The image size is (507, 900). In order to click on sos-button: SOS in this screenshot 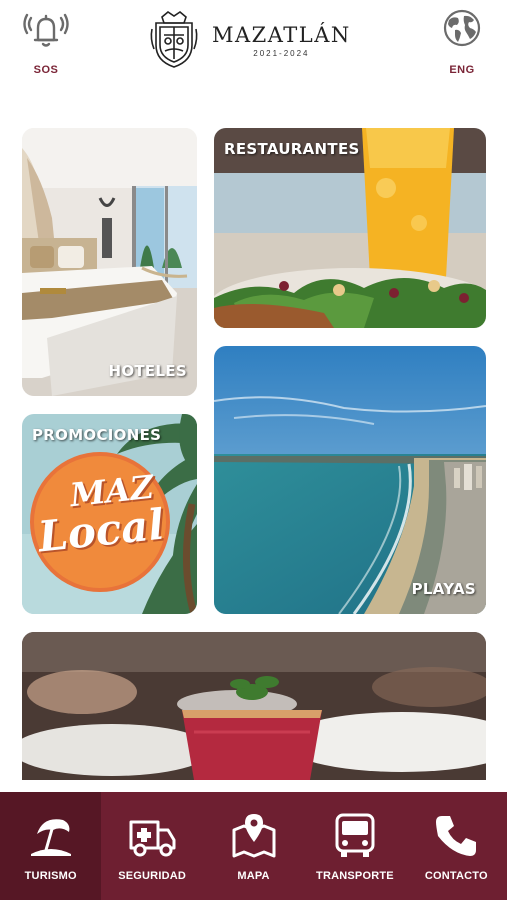, I will do `click(46, 42)`.